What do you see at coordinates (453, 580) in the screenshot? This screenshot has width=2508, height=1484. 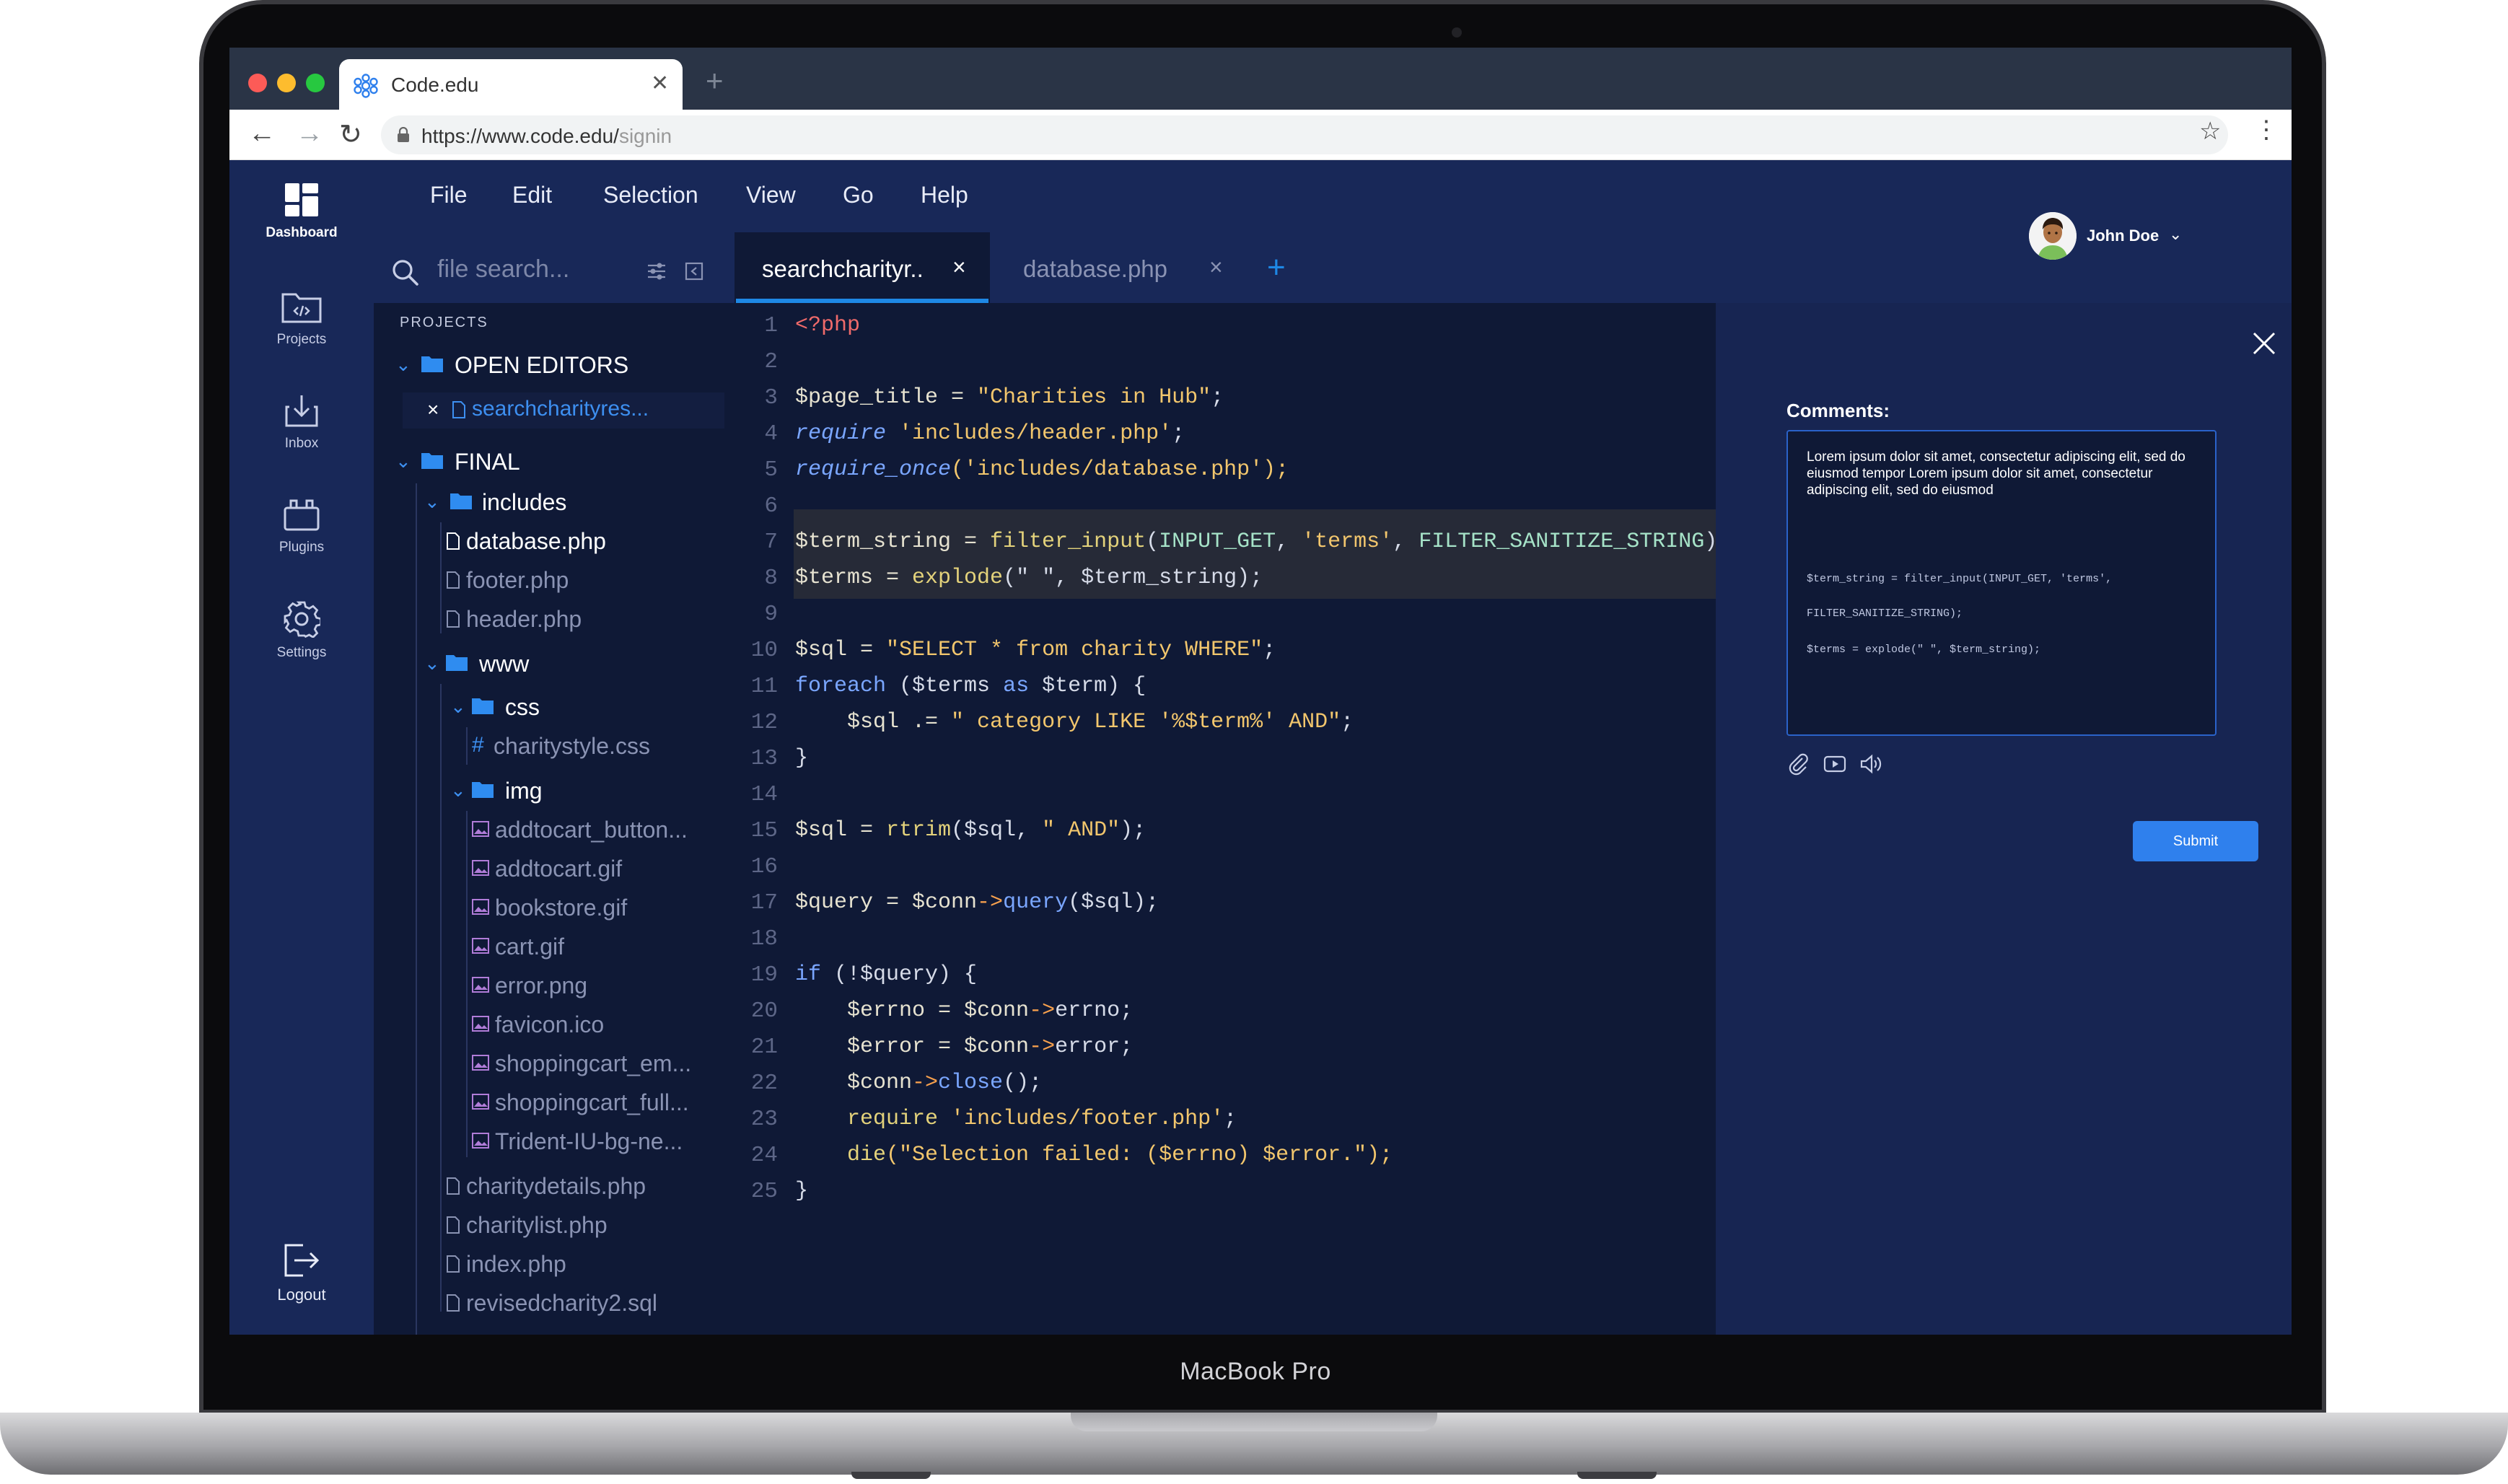 I see `file-icon` at bounding box center [453, 580].